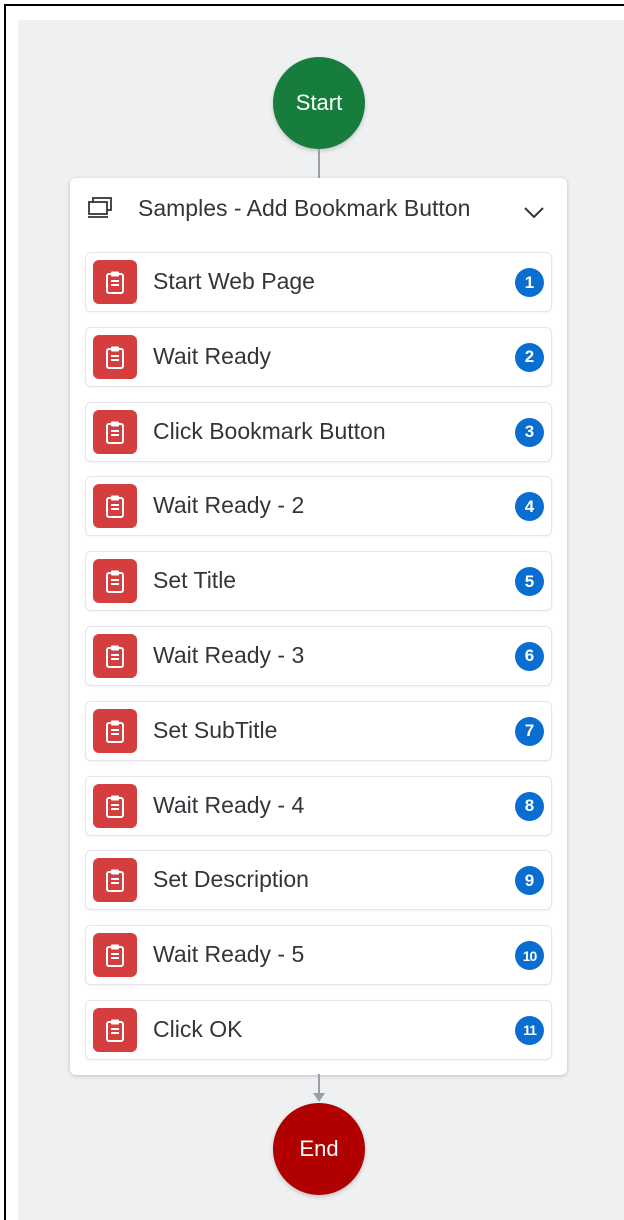  What do you see at coordinates (529, 881) in the screenshot?
I see `step-number-badge: 9` at bounding box center [529, 881].